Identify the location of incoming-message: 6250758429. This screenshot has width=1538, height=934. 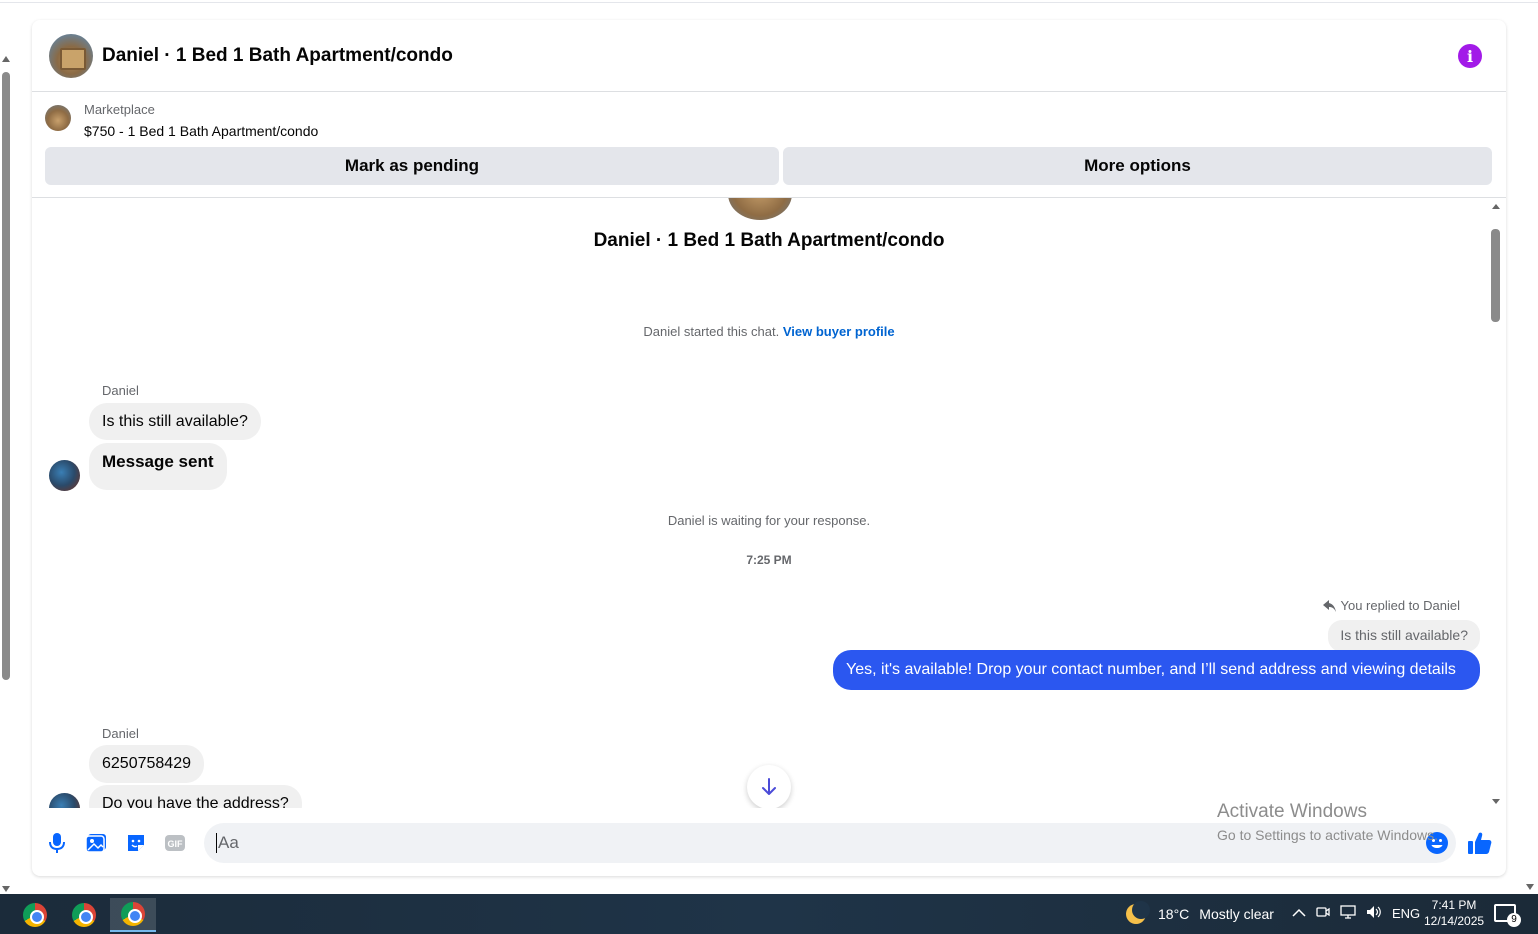
(146, 764).